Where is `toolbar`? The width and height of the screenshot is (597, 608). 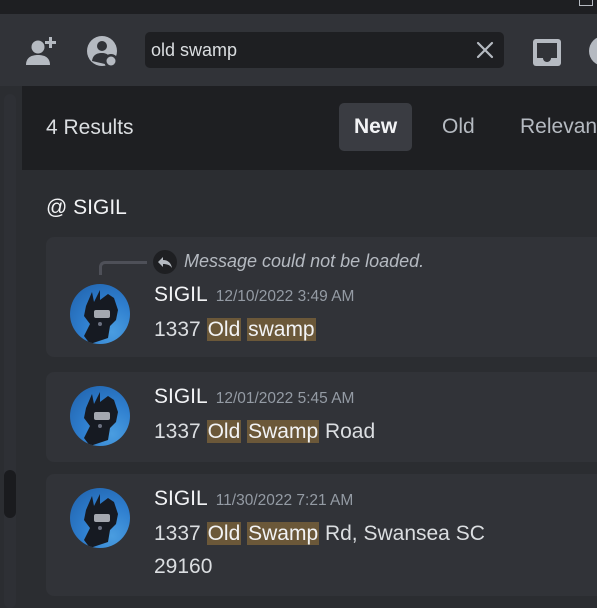 toolbar is located at coordinates (298, 50).